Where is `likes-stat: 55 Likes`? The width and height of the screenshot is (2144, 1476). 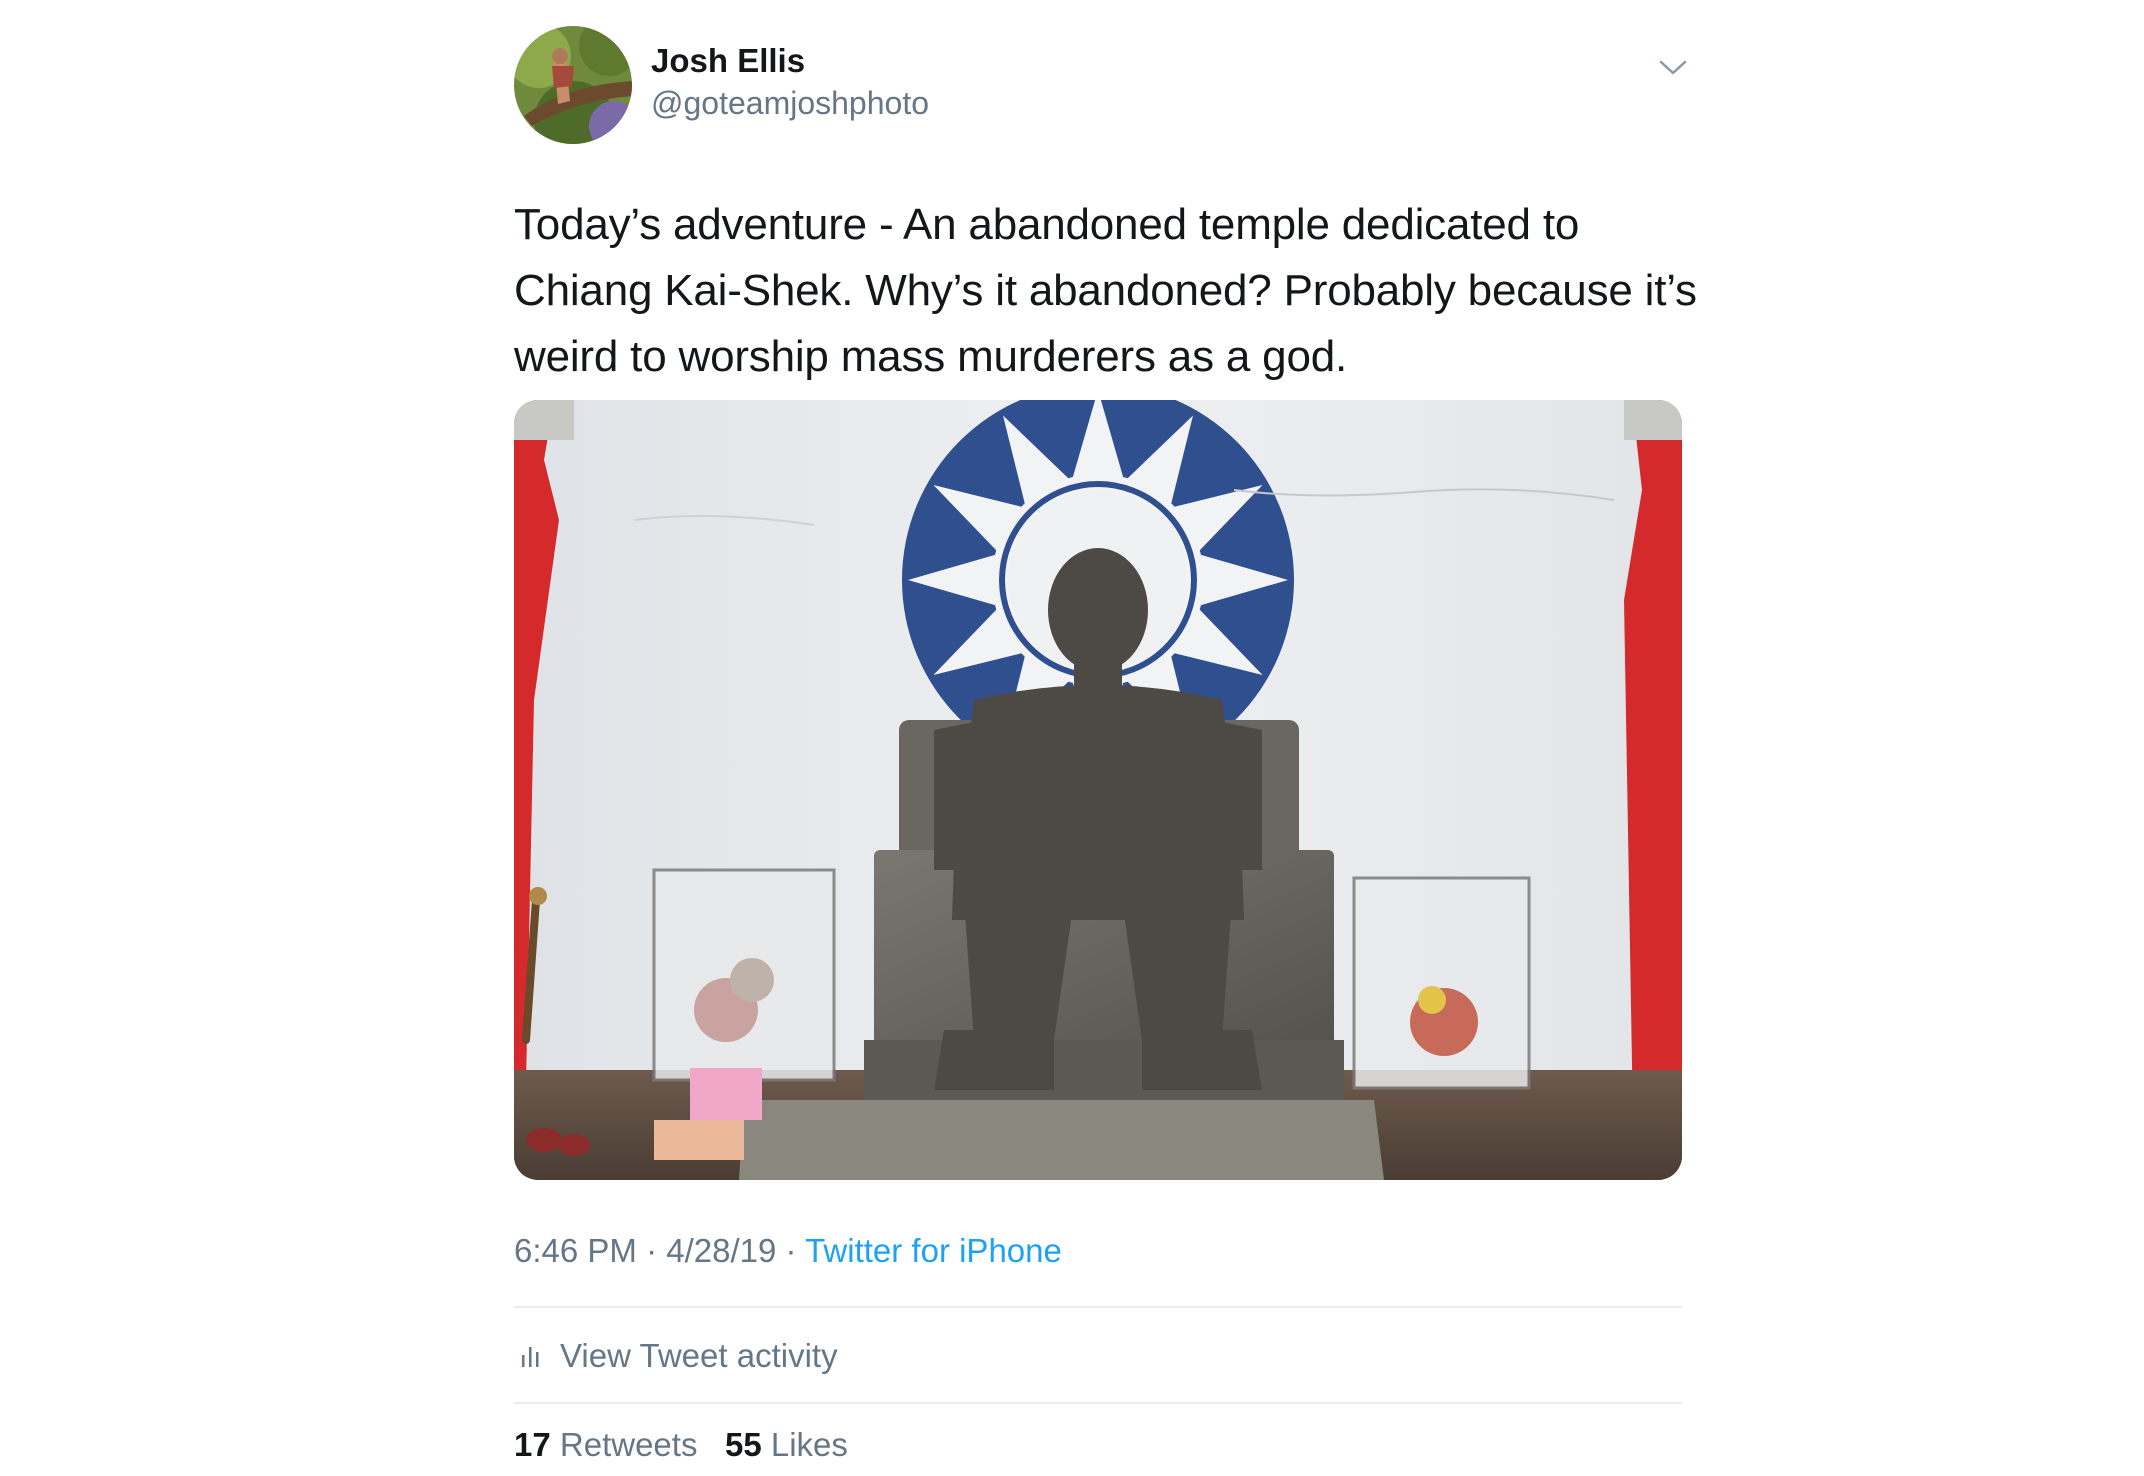 likes-stat: 55 Likes is located at coordinates (786, 1444).